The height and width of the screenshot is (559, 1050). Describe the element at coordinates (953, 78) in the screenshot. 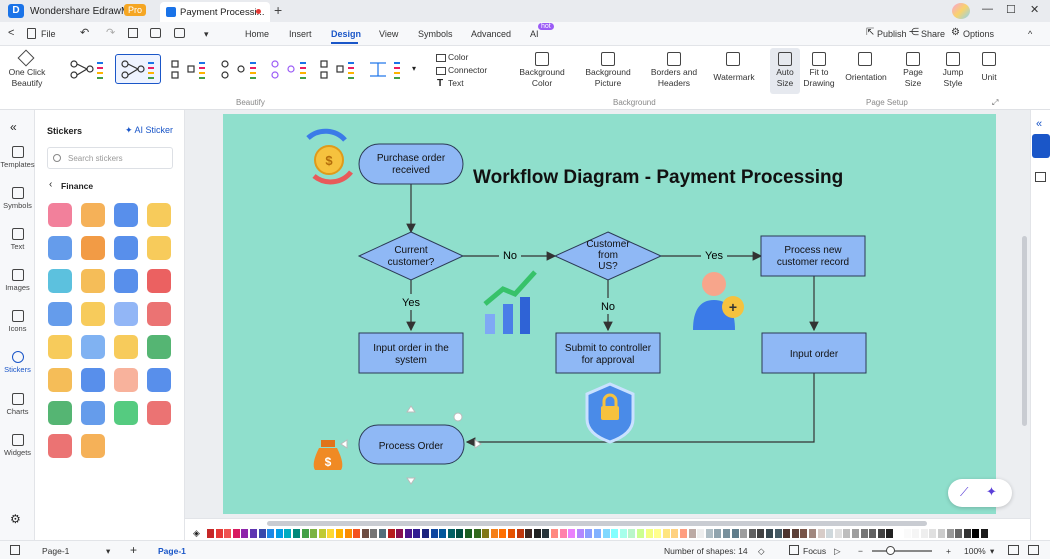

I see `jump-style-button: Jump Style` at that location.